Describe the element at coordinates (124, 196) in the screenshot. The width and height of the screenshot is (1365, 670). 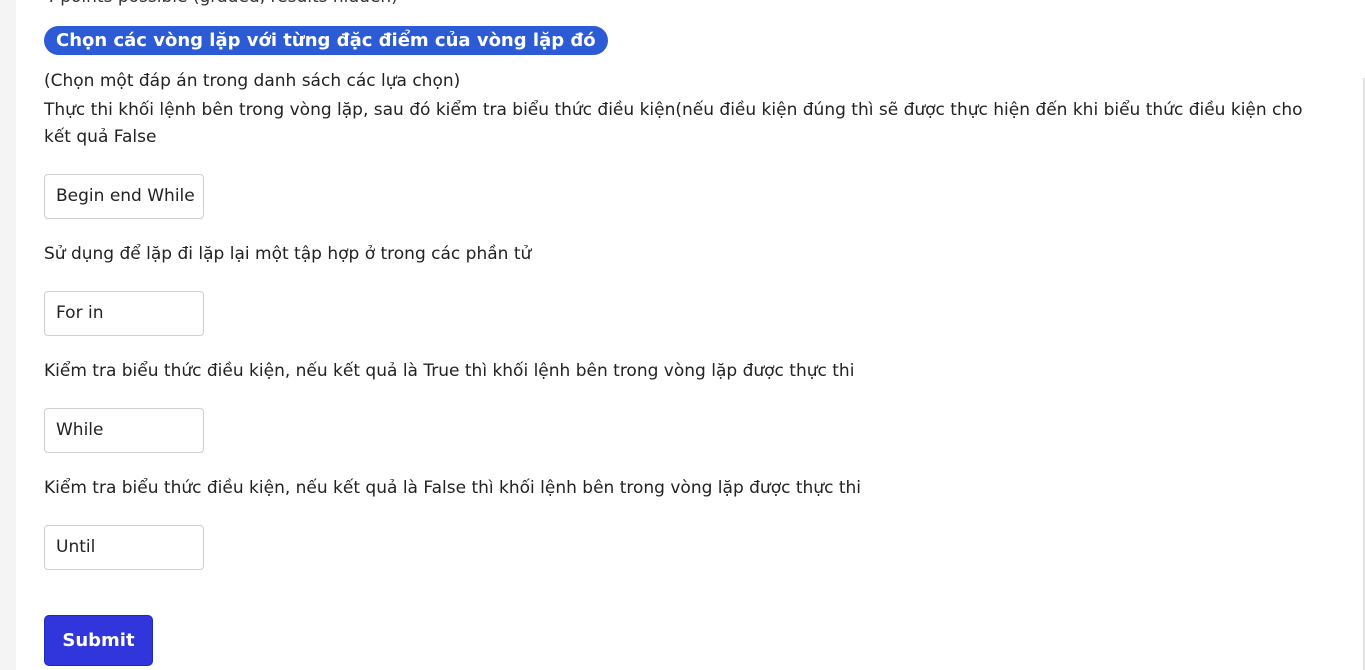
I see `answer-dropdown-1: Begin end While` at that location.